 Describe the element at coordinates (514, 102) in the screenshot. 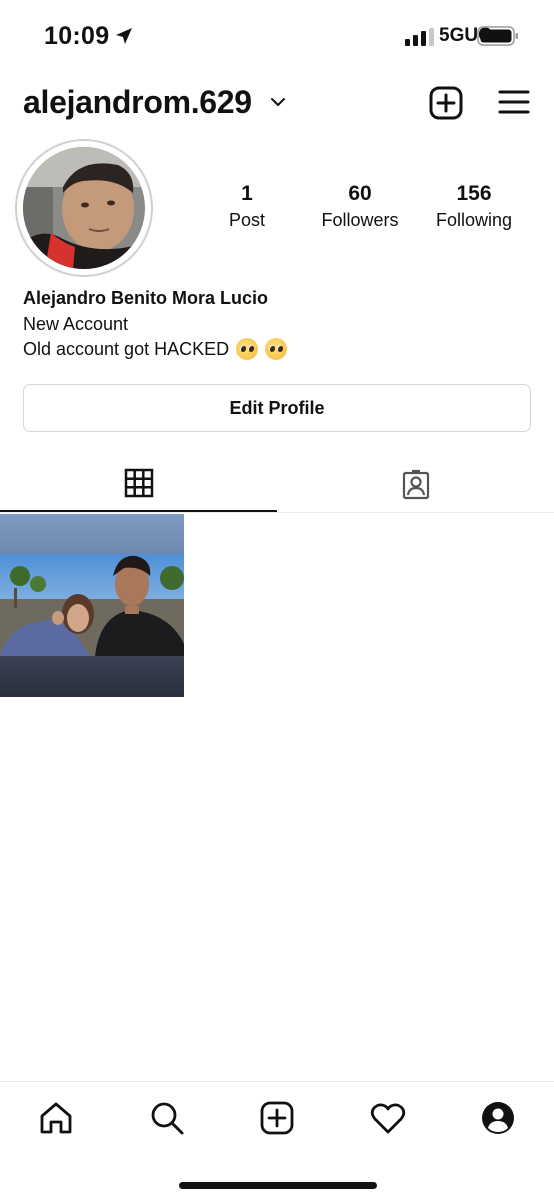

I see `menu-icon` at that location.